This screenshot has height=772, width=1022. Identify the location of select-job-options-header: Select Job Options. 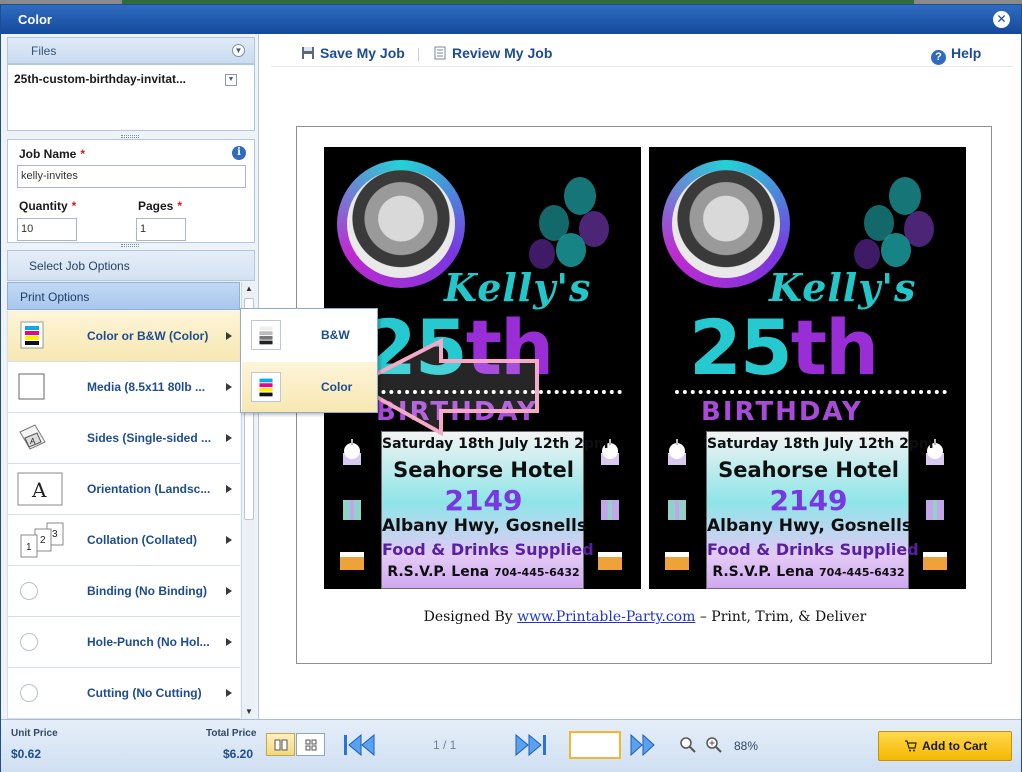
(131, 265).